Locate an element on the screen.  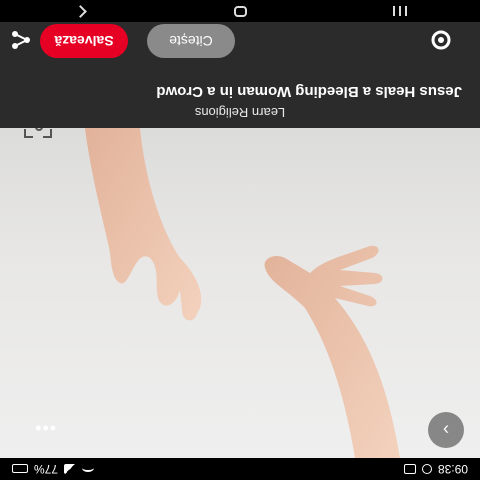
read-button: Citește is located at coordinates (191, 41).